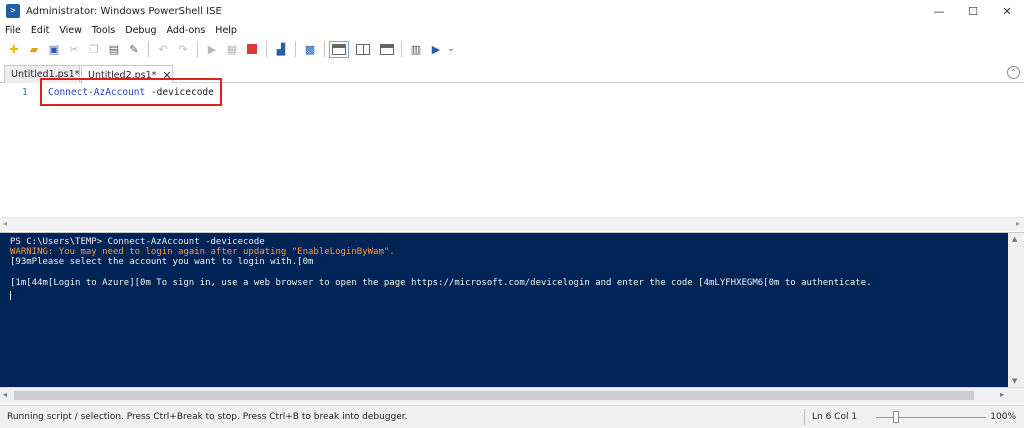  I want to click on paste-icon: ▤, so click(114, 49).